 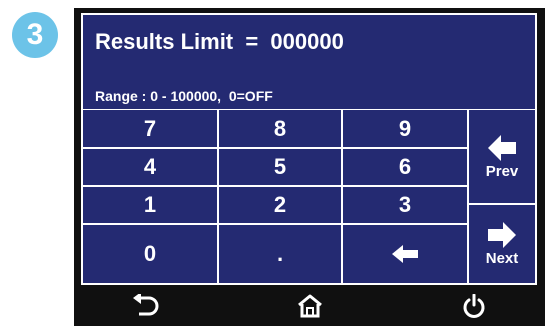 I want to click on back-button, so click(x=146, y=306).